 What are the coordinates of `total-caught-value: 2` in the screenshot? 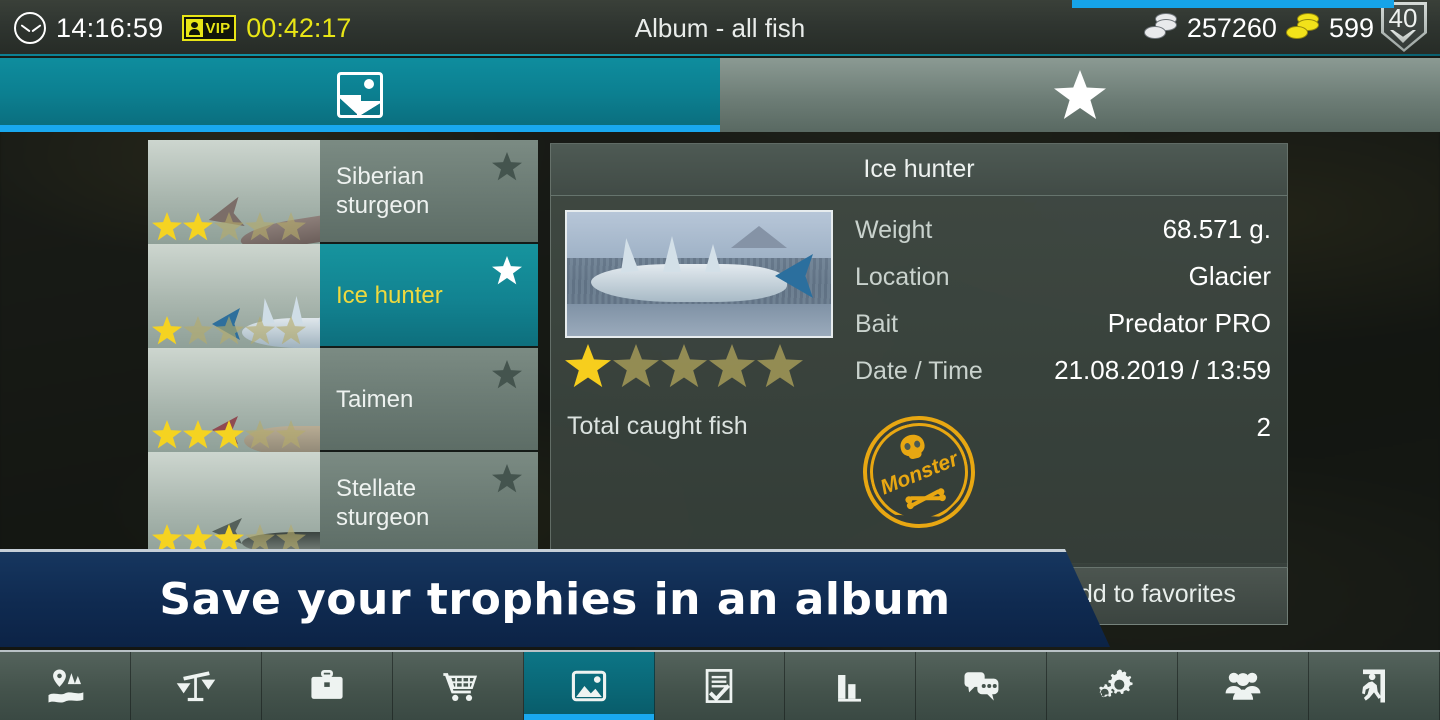 It's located at (1263, 427).